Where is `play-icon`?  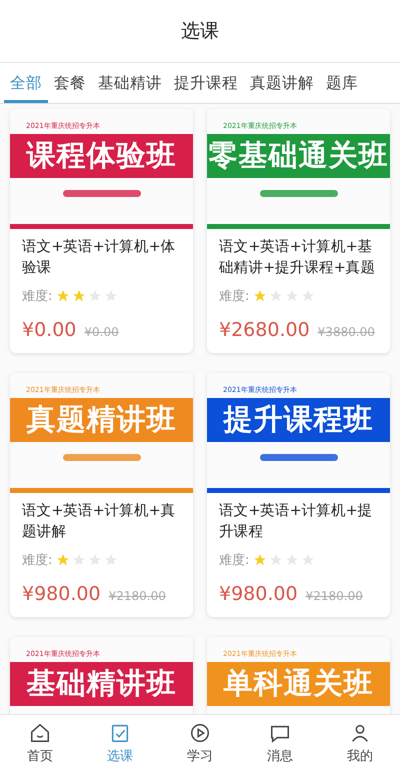 play-icon is located at coordinates (200, 733).